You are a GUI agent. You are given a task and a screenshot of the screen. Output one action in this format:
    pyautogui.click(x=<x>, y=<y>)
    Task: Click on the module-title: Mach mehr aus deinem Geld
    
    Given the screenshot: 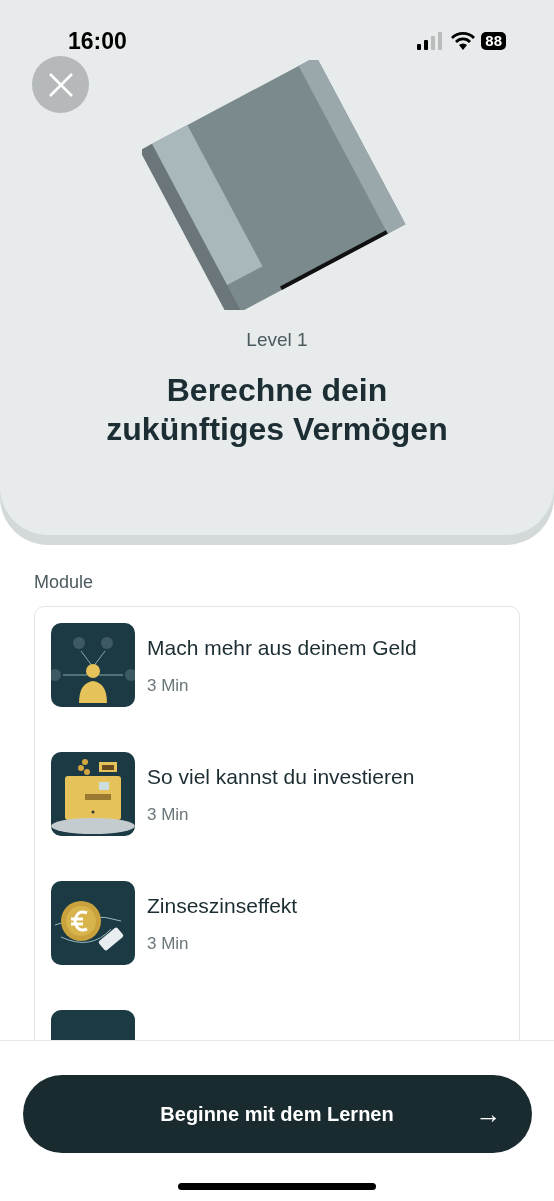 What is the action you would take?
    pyautogui.click(x=282, y=648)
    